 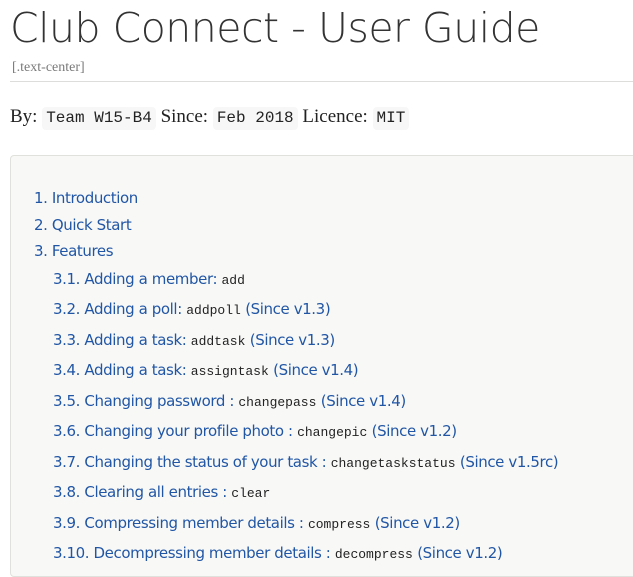 What do you see at coordinates (507, 462) in the screenshot?
I see `since-version: (Since v1.5rc)` at bounding box center [507, 462].